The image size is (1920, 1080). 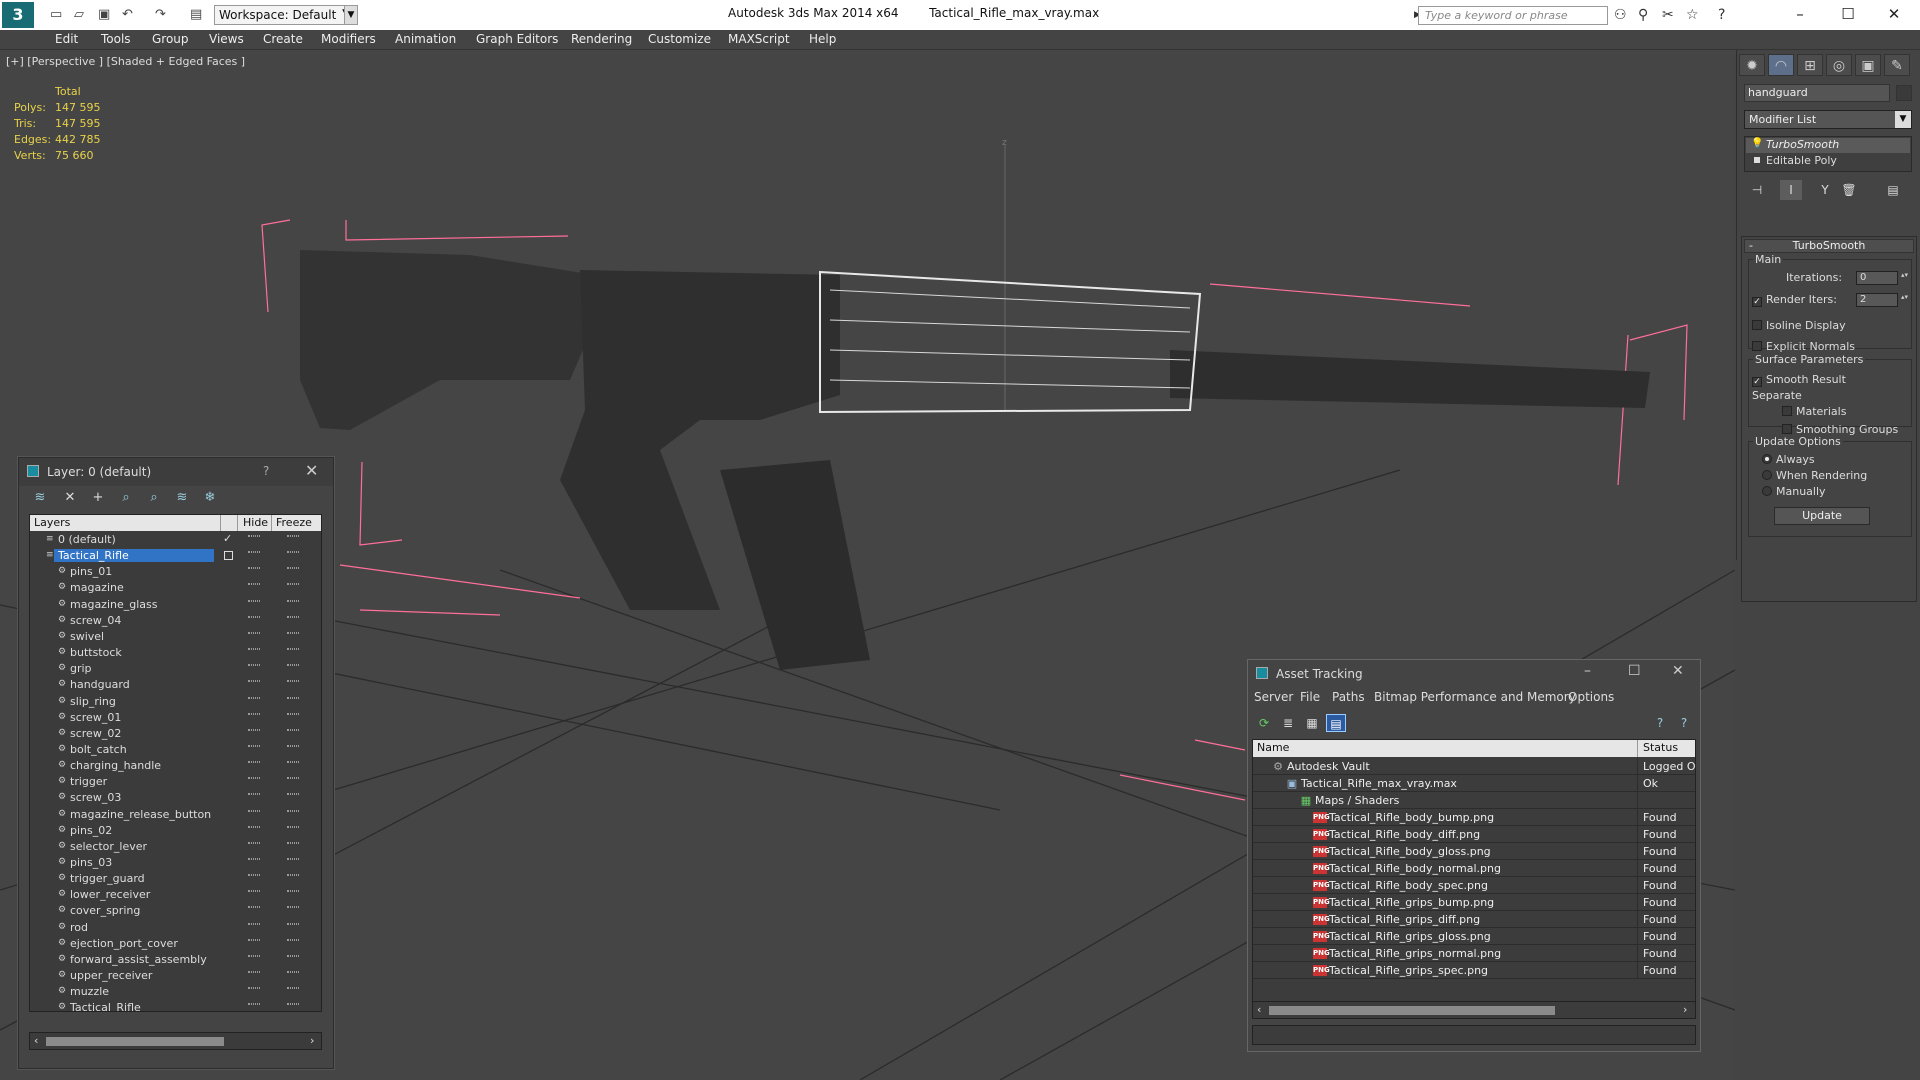 I want to click on column-freeze: Freeze, so click(x=294, y=522).